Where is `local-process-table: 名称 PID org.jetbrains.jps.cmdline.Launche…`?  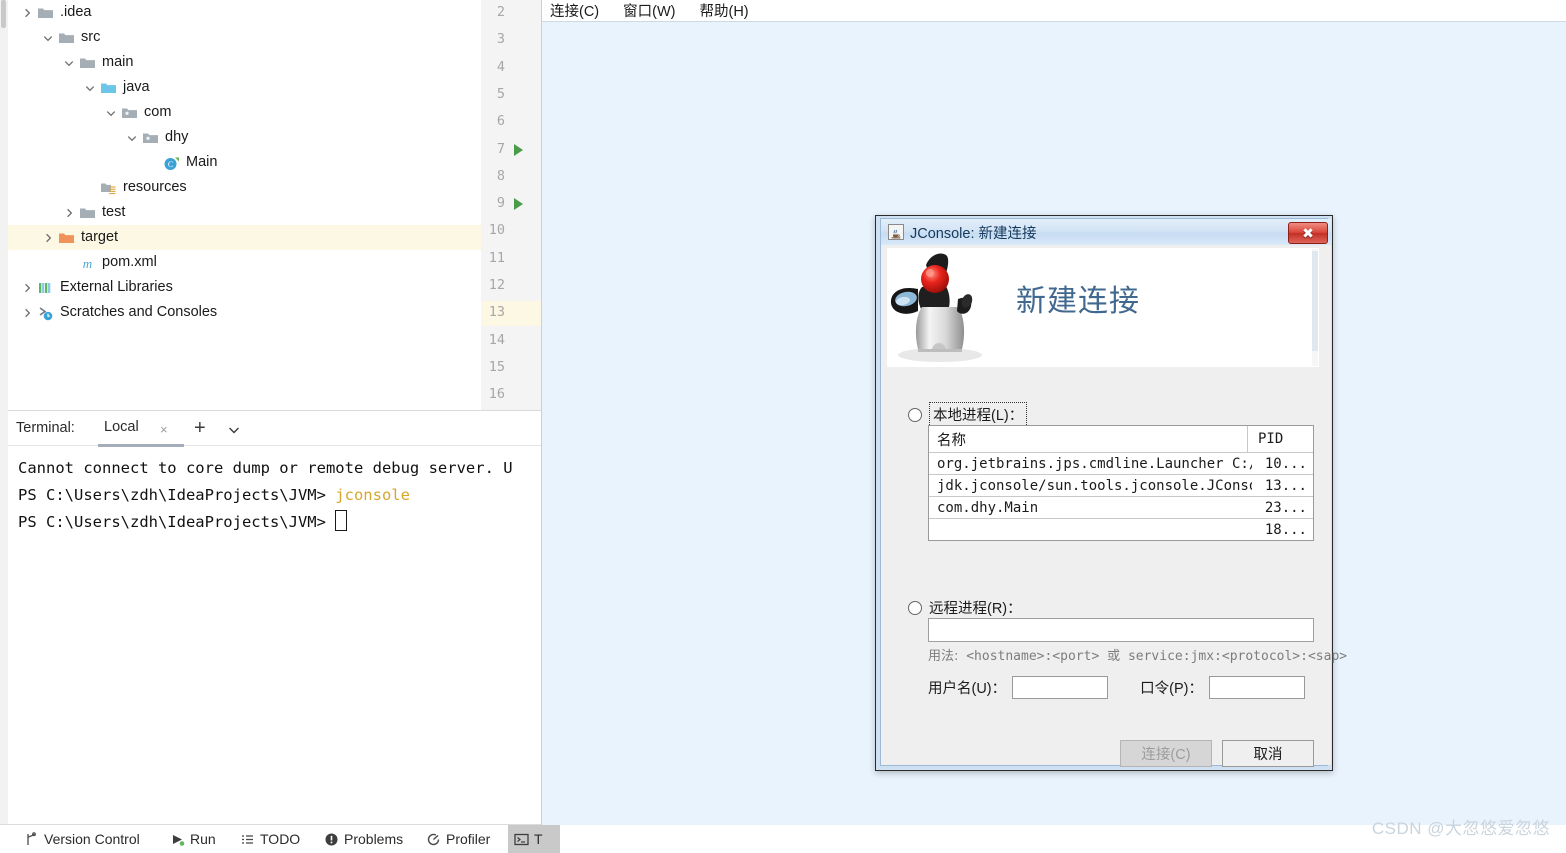 local-process-table: 名称 PID org.jetbrains.jps.cmdline.Launche… is located at coordinates (1121, 483).